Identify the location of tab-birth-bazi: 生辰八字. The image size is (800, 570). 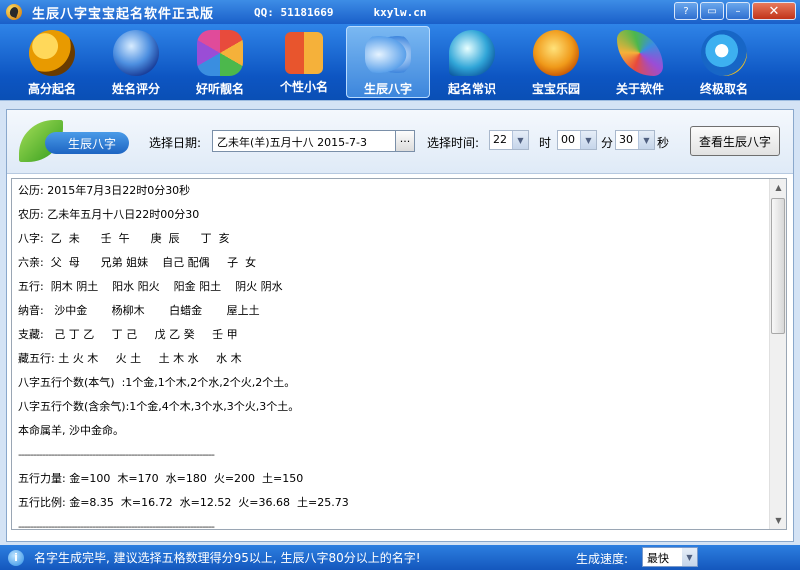
(388, 62).